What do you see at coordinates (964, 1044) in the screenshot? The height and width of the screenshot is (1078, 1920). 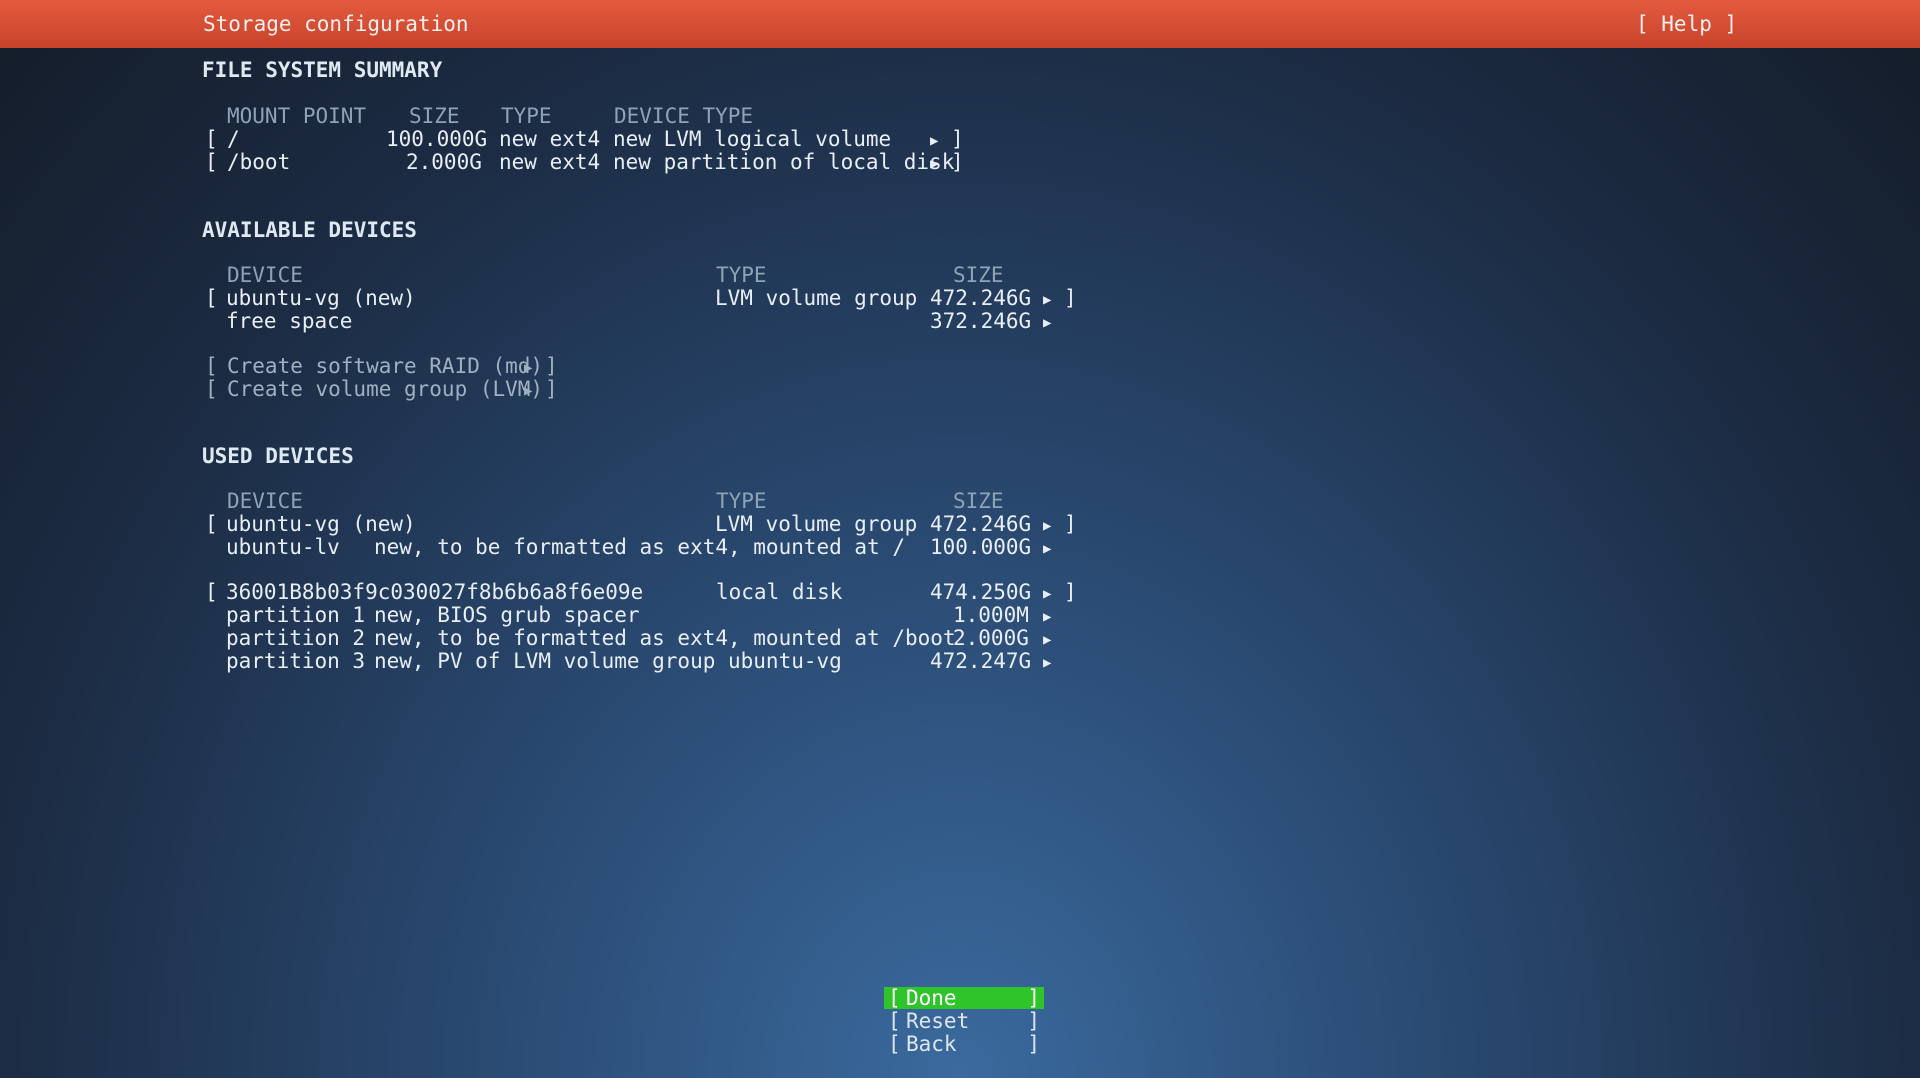 I see `back-button: [ Back ]` at bounding box center [964, 1044].